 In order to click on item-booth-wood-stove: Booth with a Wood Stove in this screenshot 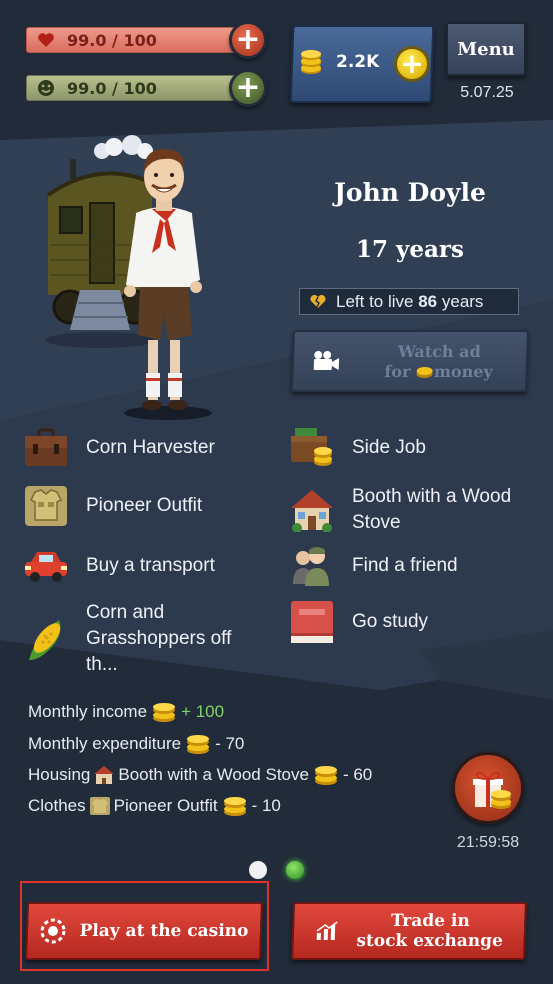, I will do `click(405, 510)`.